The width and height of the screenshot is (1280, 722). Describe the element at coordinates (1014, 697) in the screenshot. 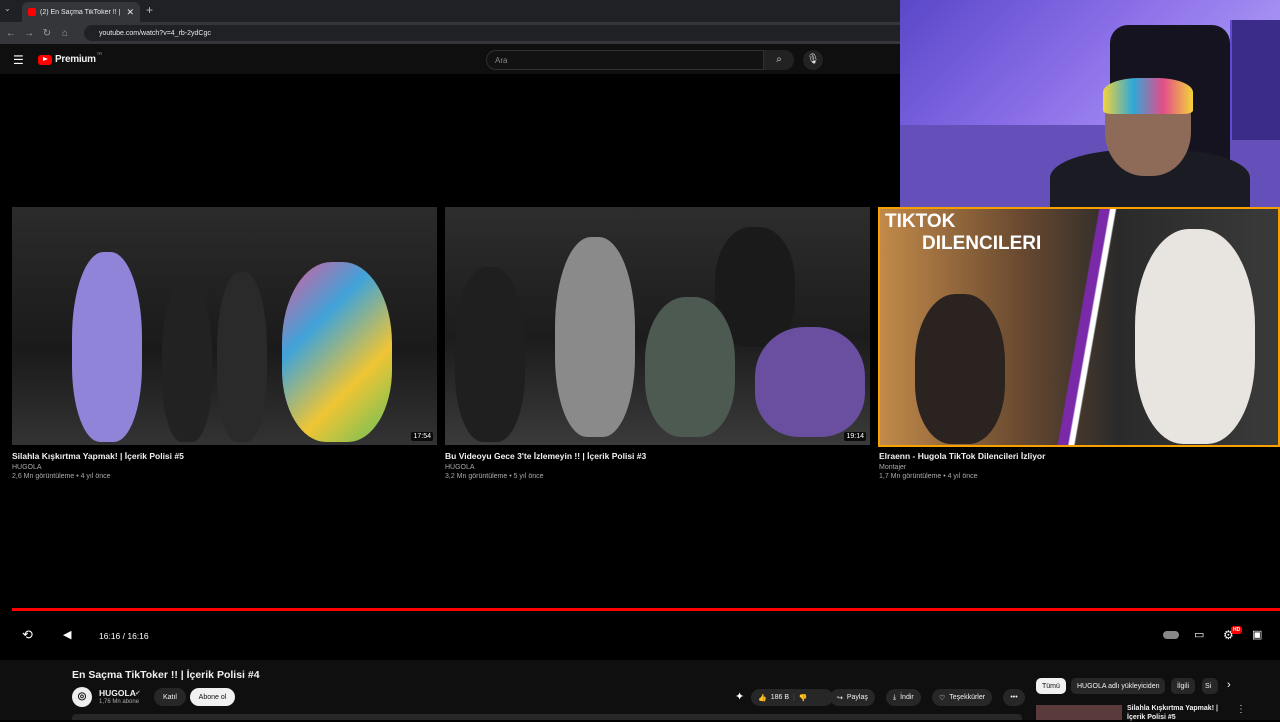

I see `more-actions-button: •••` at that location.